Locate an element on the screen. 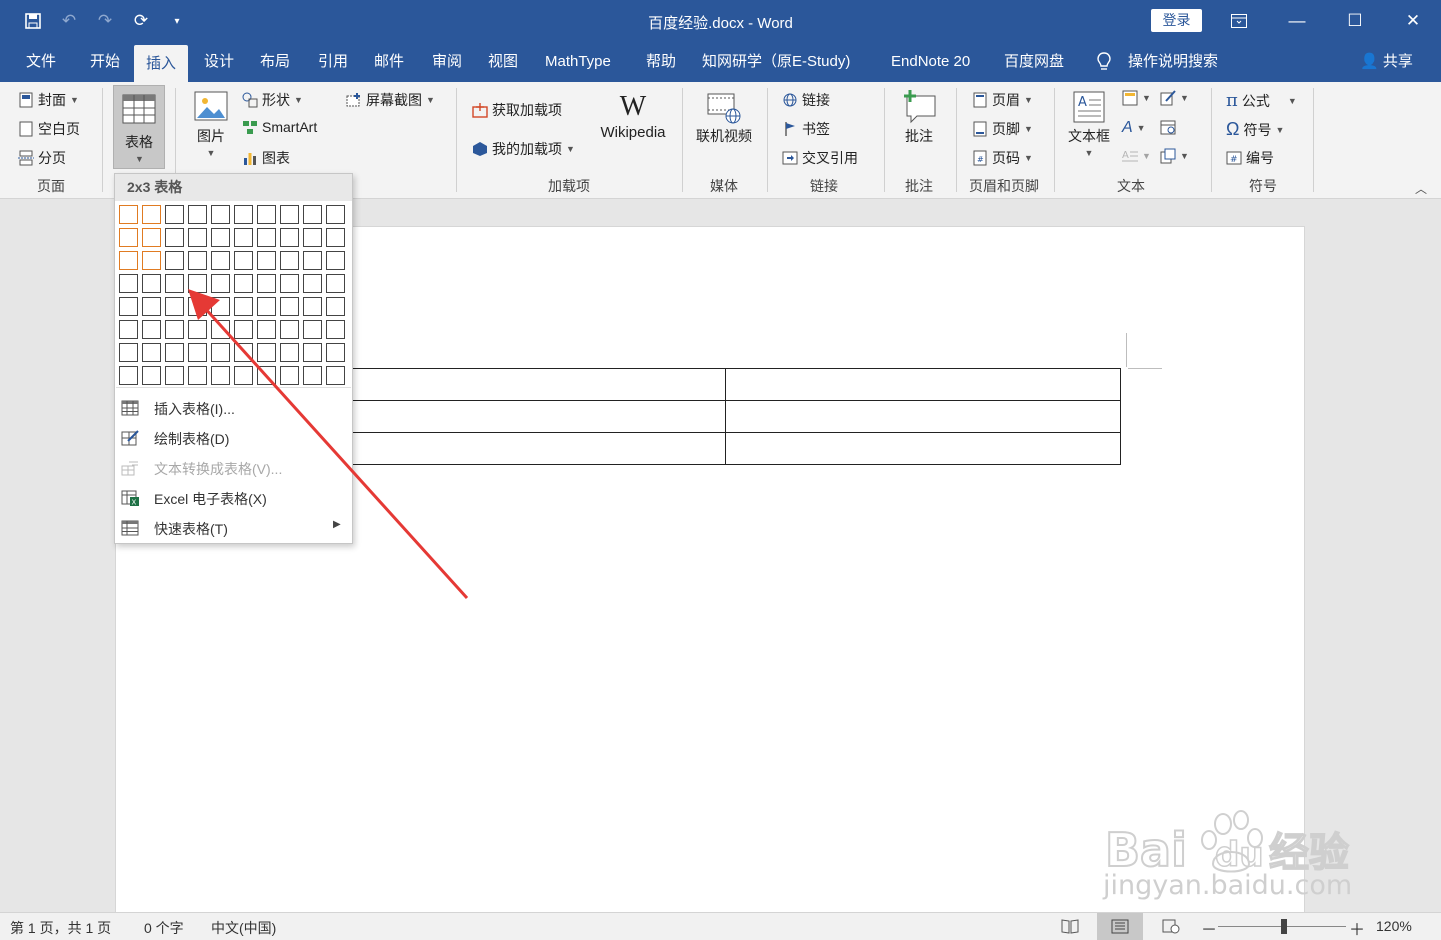 This screenshot has height=940, width=1441. tab-estudy: 知网研学（原E-Study) is located at coordinates (776, 62).